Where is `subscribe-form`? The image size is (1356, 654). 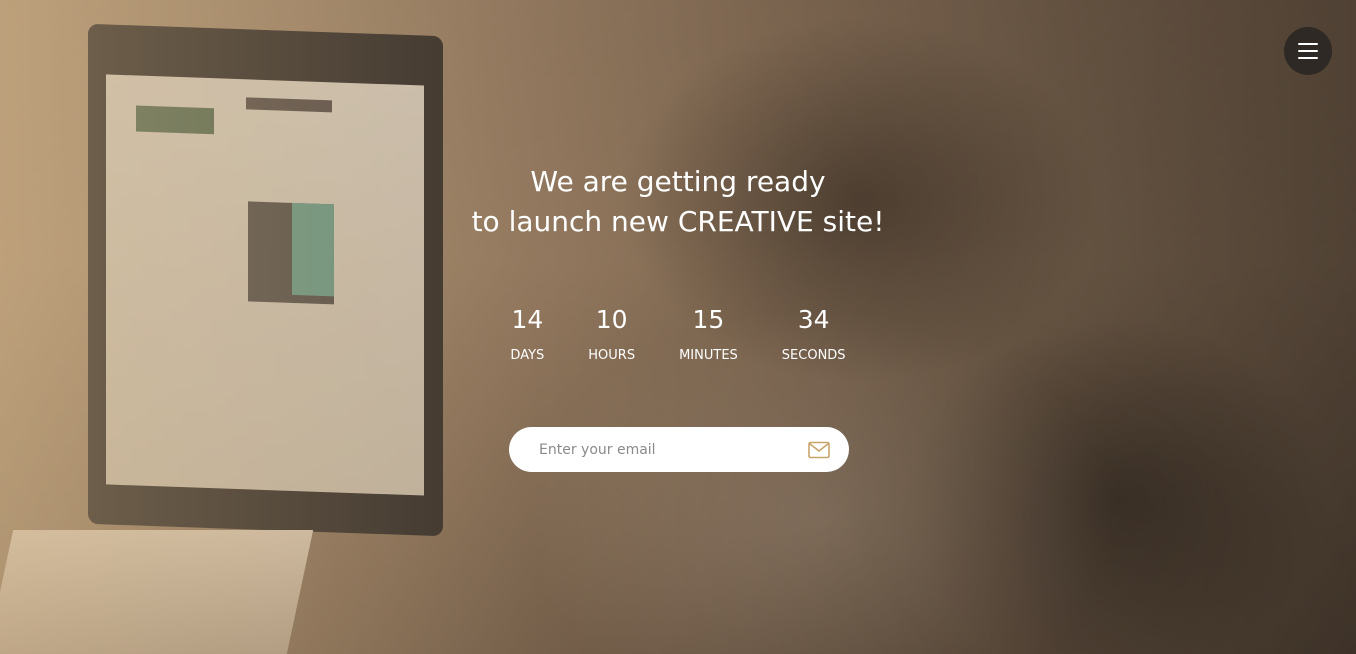 subscribe-form is located at coordinates (679, 449).